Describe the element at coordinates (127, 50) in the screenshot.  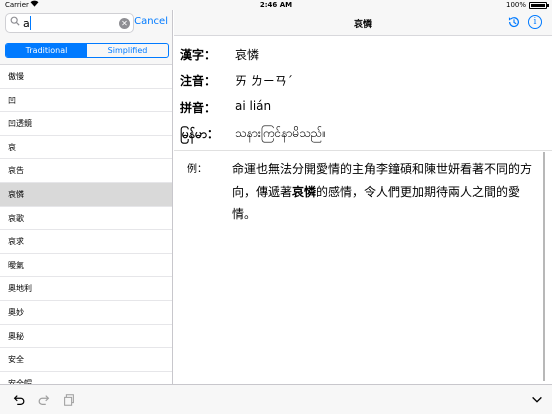
I see `segment-simplified: Simplified` at that location.